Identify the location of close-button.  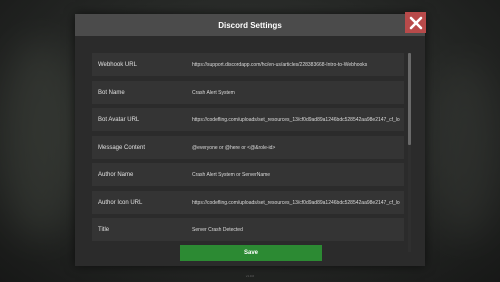
(415, 22).